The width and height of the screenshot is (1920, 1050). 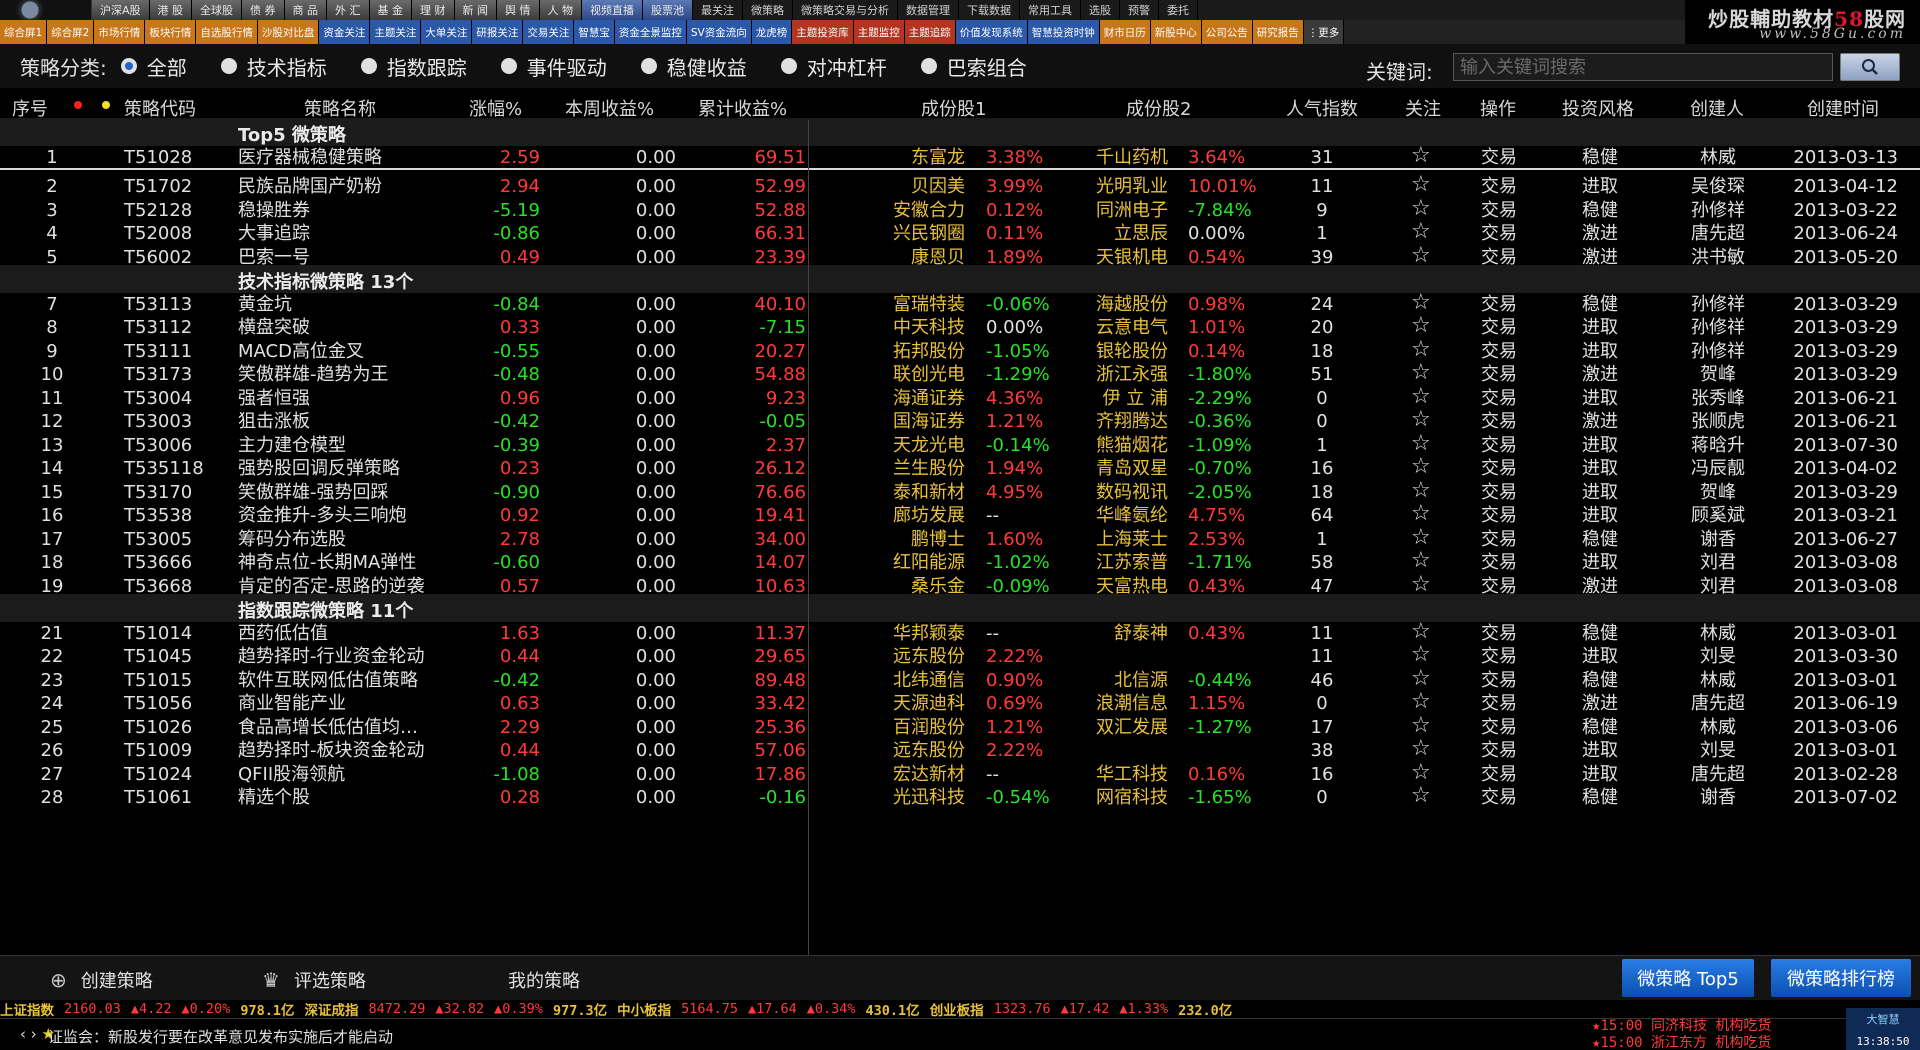 What do you see at coordinates (1688, 978) in the screenshot?
I see `top5-button: 微策略 Top5` at bounding box center [1688, 978].